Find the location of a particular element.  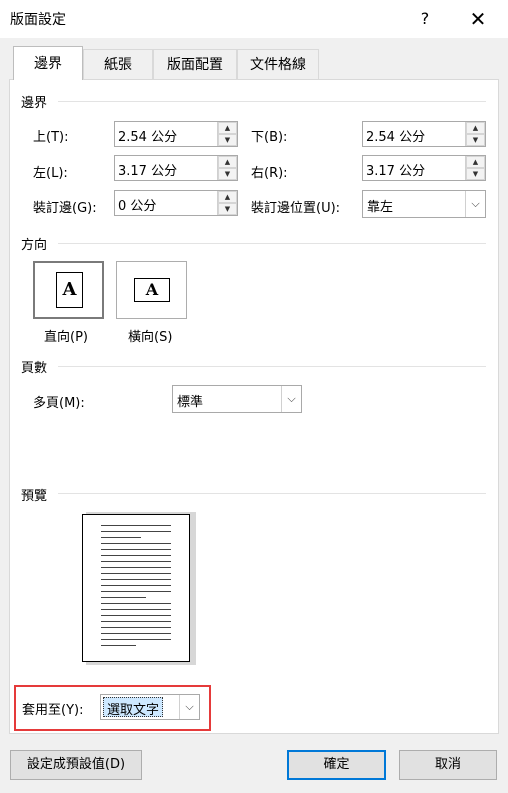

apply-to-label: 套用至(Y): is located at coordinates (53, 710).